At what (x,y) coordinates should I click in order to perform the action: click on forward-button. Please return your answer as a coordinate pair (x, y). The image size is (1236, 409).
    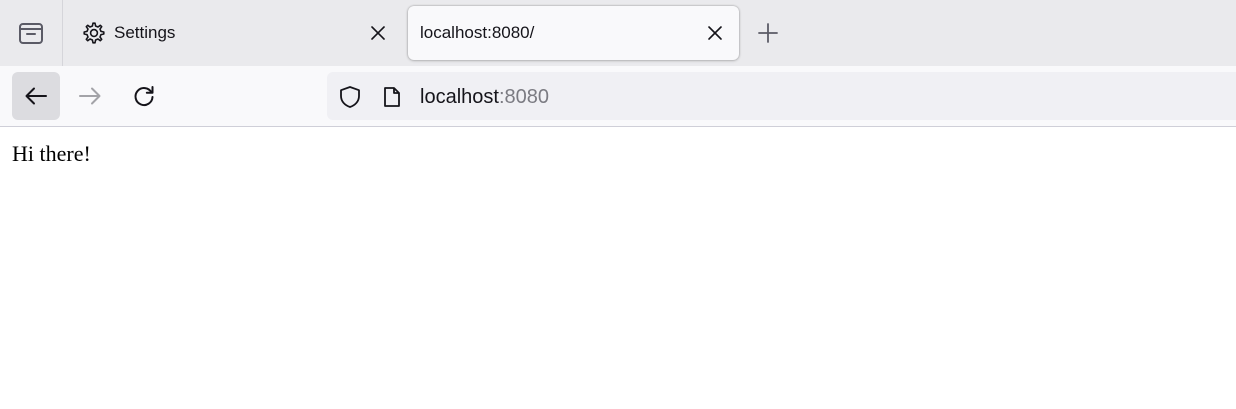
    Looking at the image, I should click on (90, 96).